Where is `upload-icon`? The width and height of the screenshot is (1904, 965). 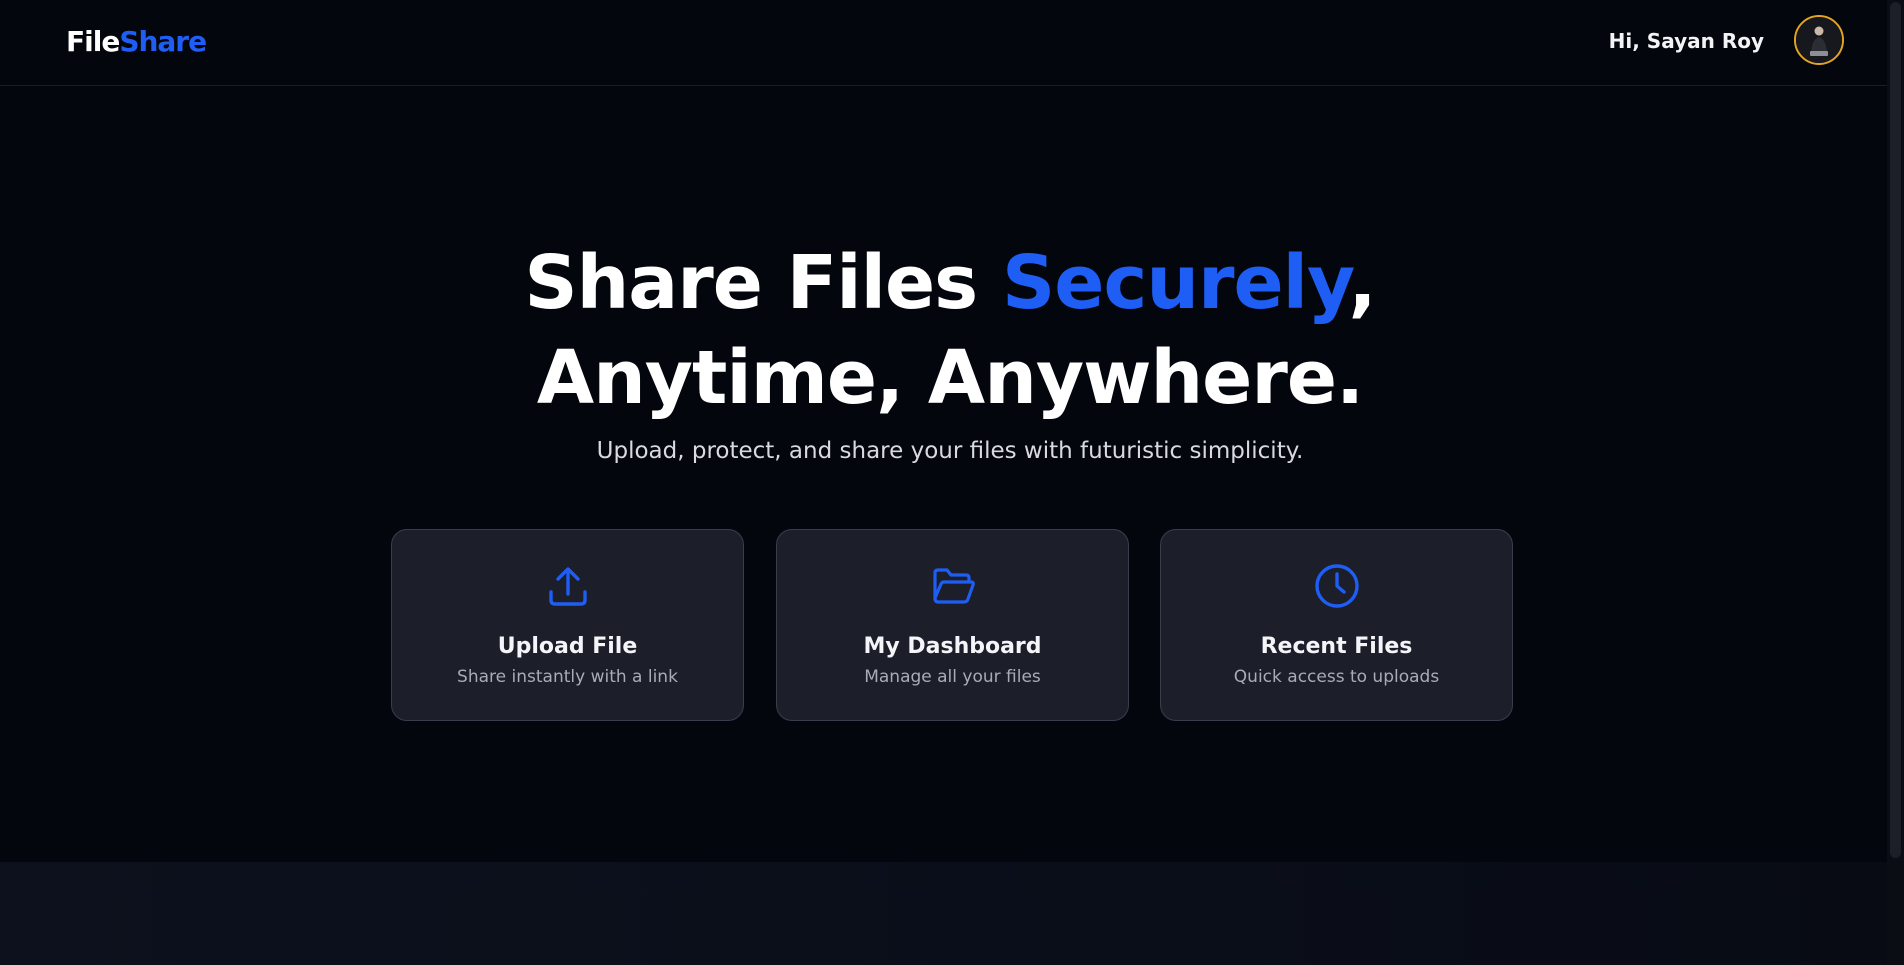
upload-icon is located at coordinates (568, 586).